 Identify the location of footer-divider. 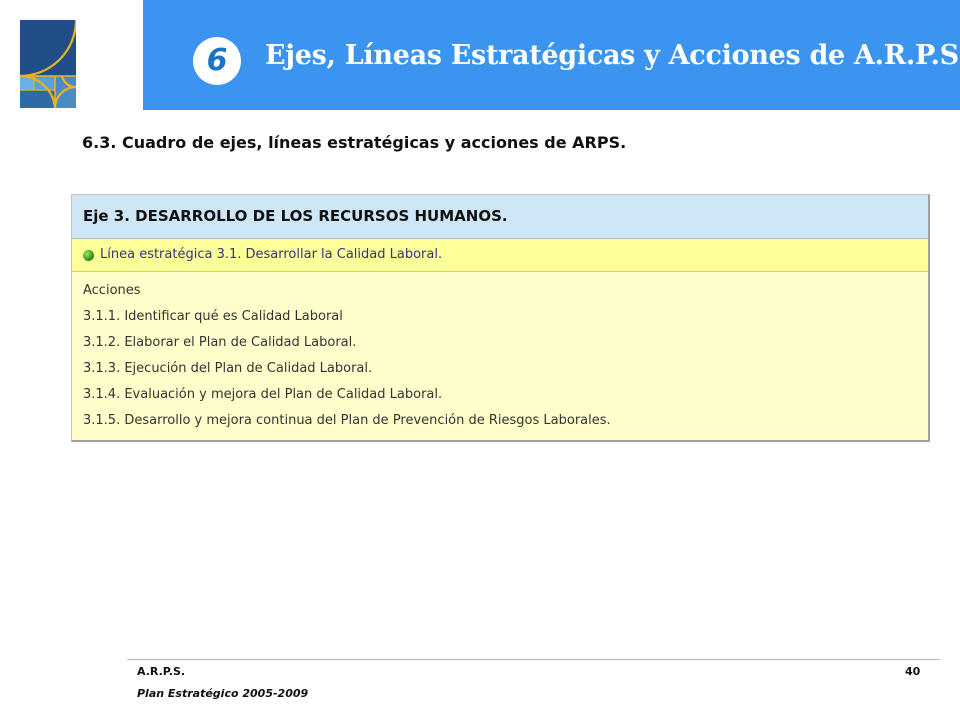
(533, 659).